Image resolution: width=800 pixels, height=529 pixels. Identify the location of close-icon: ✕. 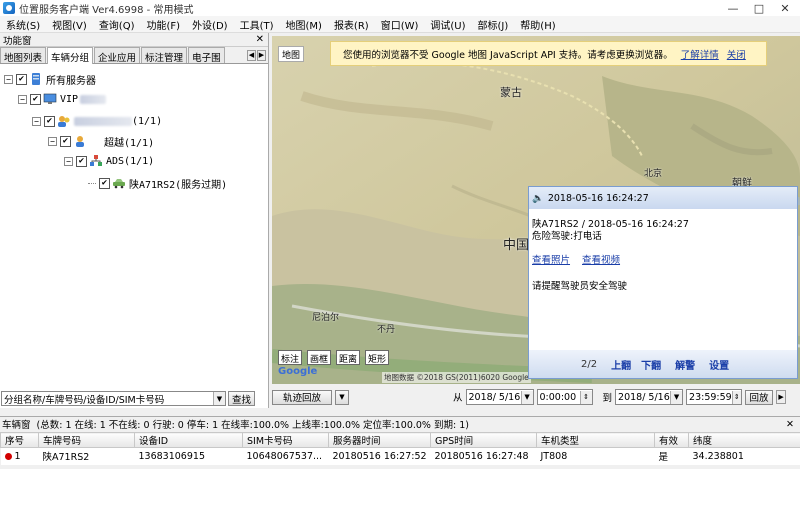
(785, 8).